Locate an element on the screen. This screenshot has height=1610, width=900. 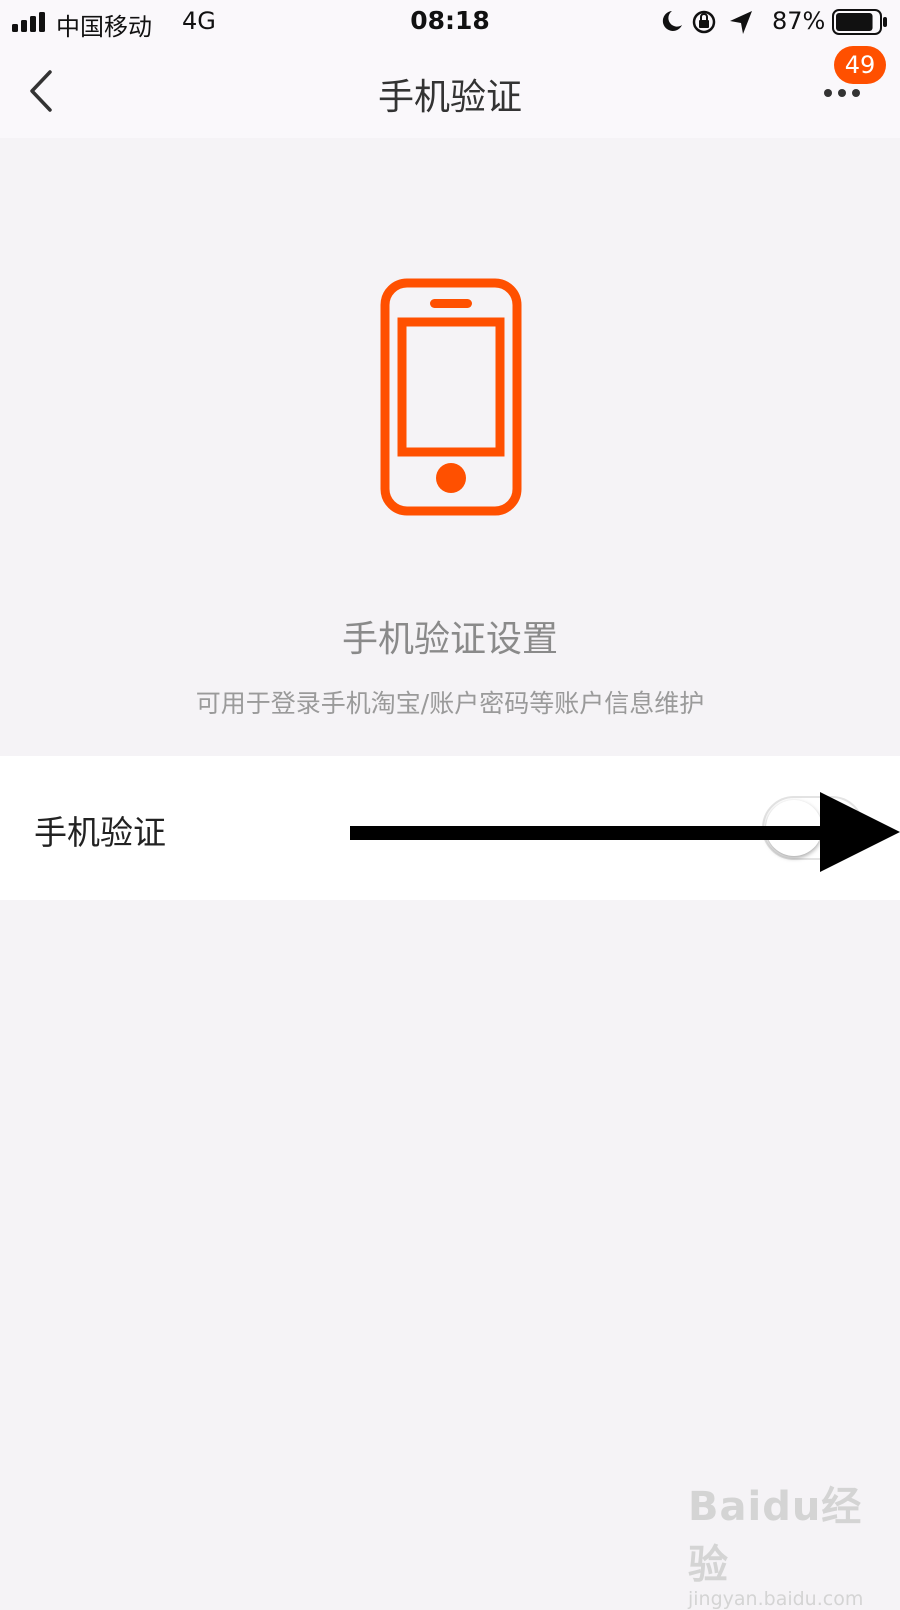
back-button is located at coordinates (42, 91).